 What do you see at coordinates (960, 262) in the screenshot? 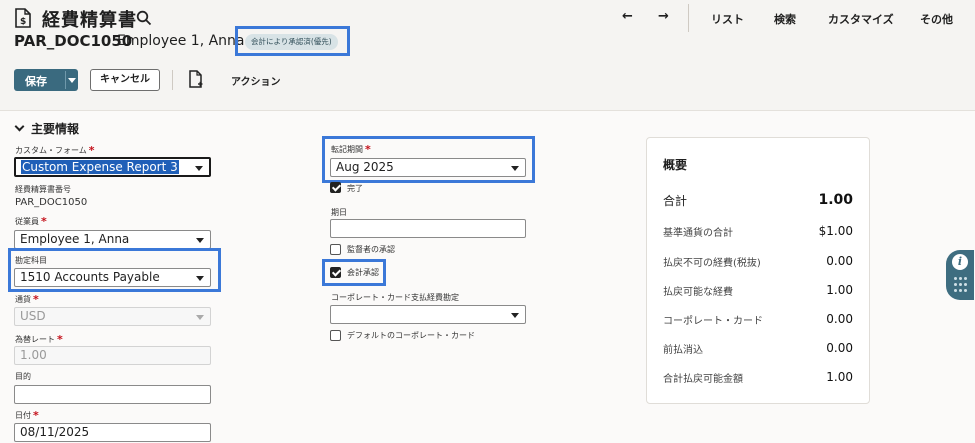
I see `info-icon: i` at bounding box center [960, 262].